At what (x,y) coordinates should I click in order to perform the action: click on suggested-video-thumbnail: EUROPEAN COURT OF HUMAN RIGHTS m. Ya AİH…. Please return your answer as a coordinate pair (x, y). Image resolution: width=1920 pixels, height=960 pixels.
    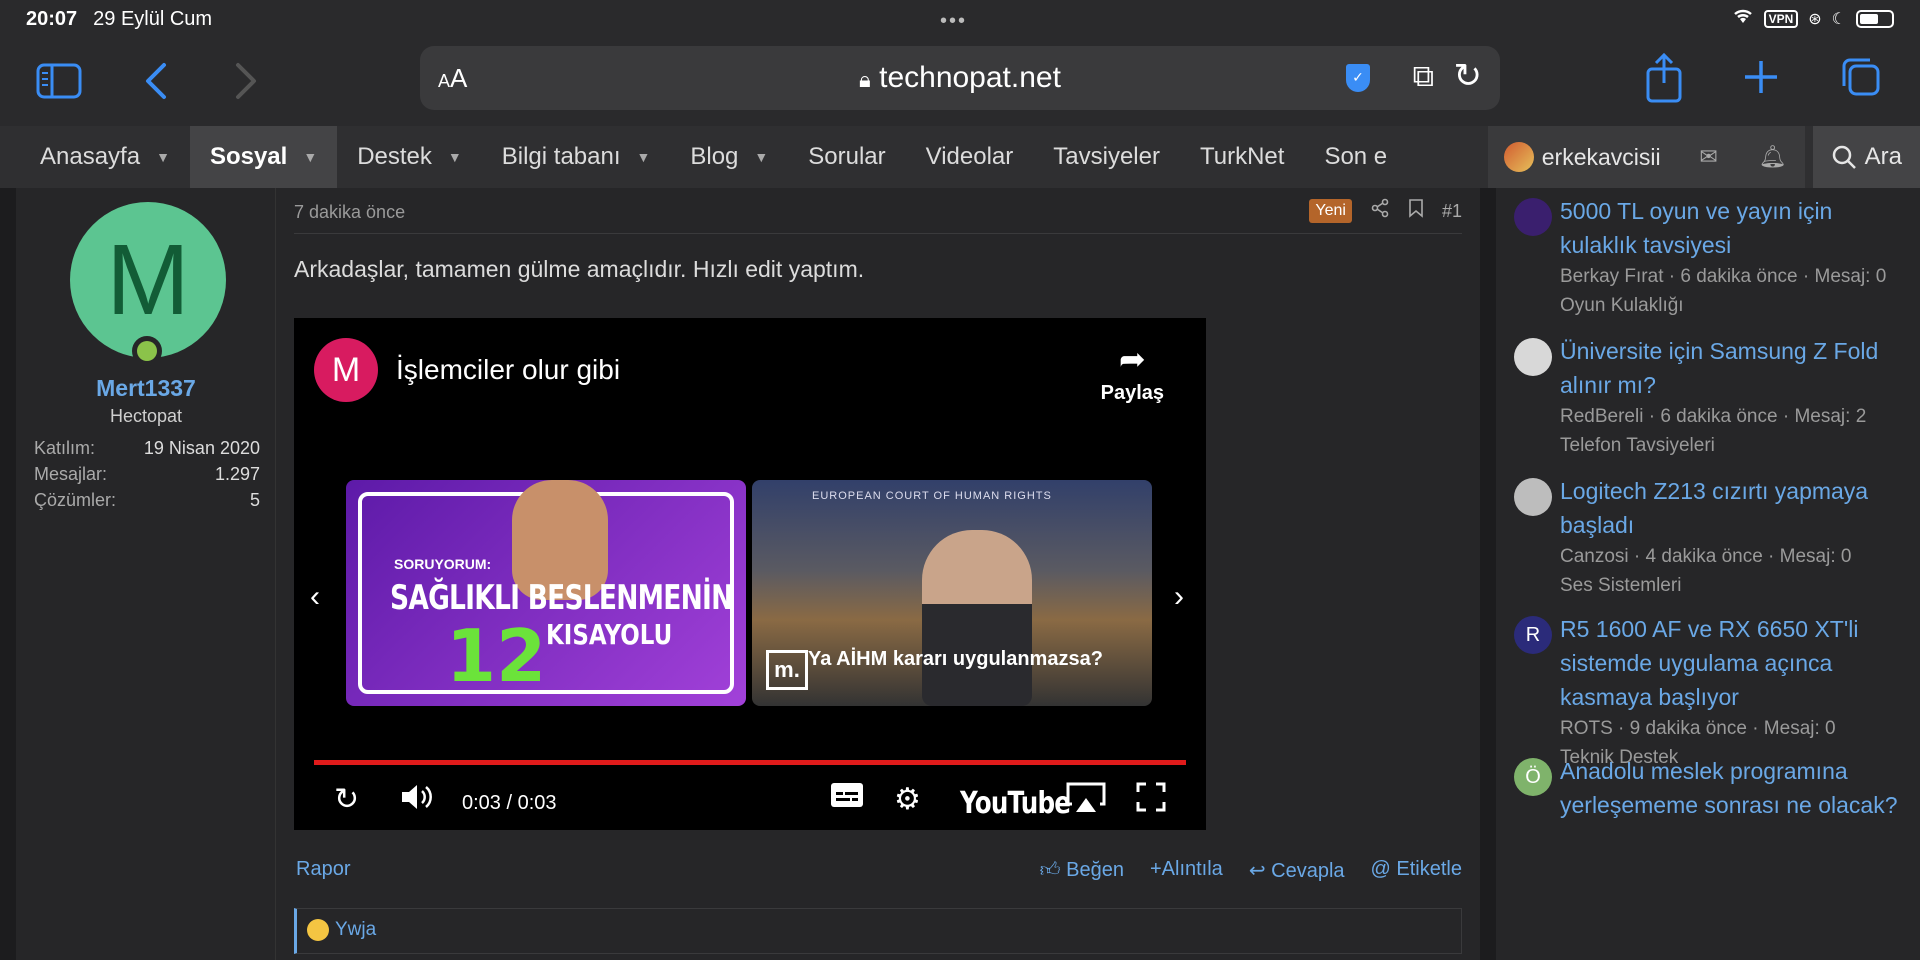
    Looking at the image, I should click on (952, 593).